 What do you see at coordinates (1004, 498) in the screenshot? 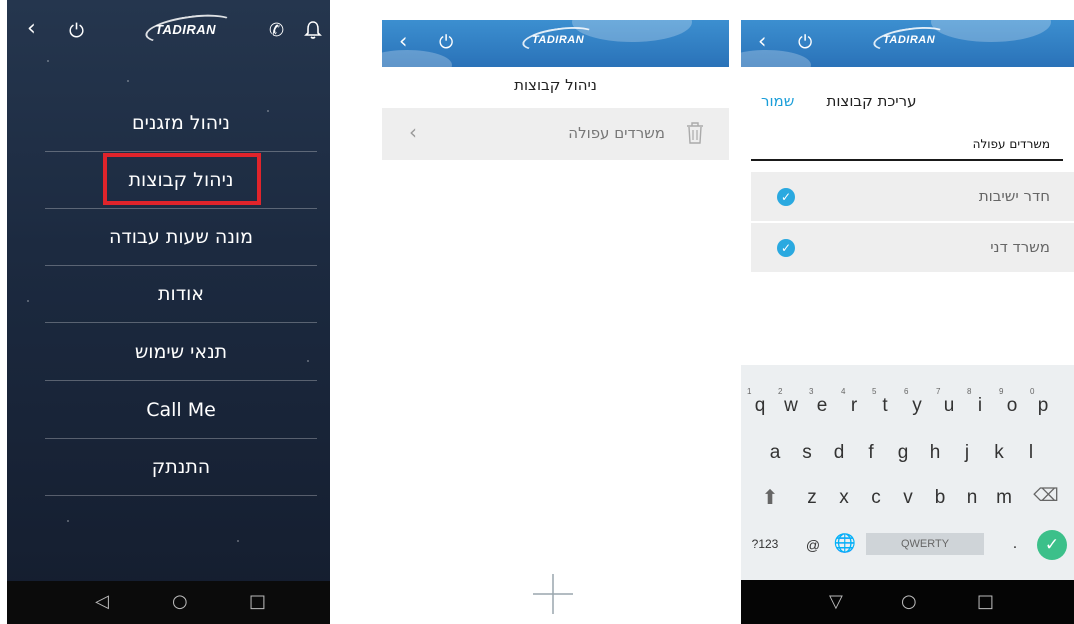
I see `key-m: m` at bounding box center [1004, 498].